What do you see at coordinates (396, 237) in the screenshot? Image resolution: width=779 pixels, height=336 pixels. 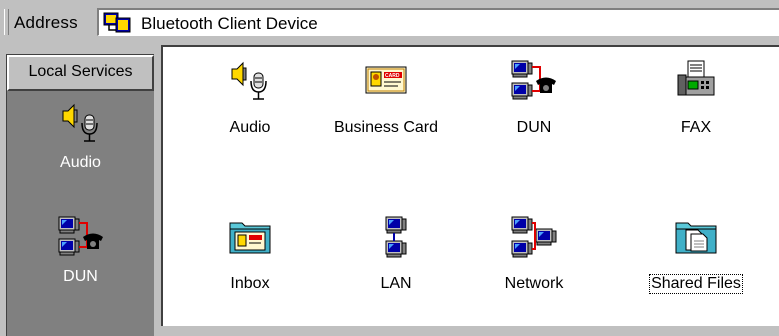 I see `lan-icon` at bounding box center [396, 237].